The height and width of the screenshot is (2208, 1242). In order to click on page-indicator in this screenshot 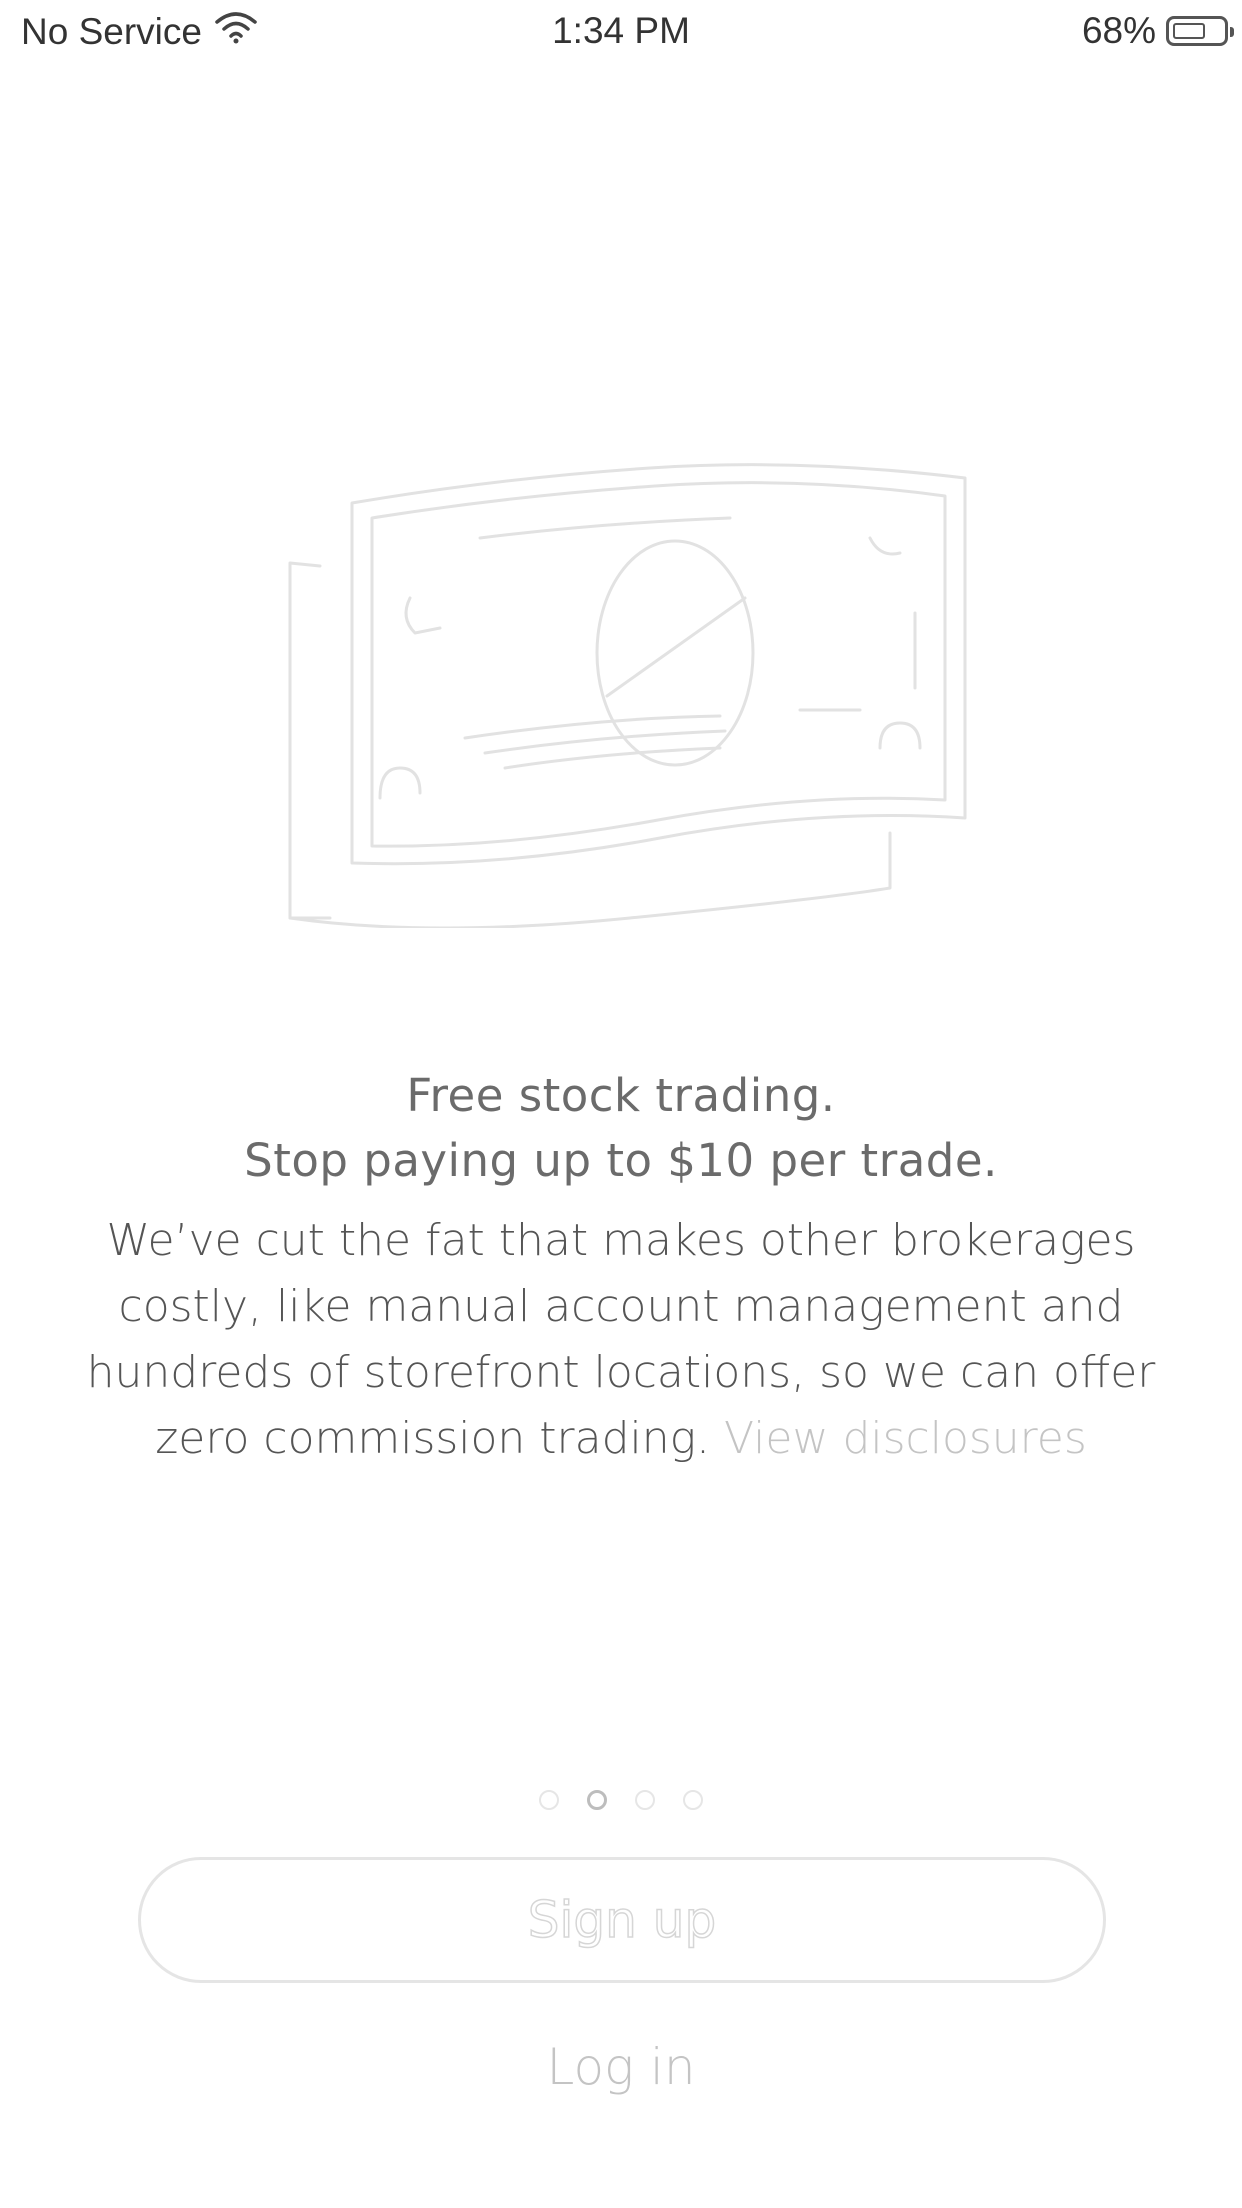, I will do `click(621, 1800)`.